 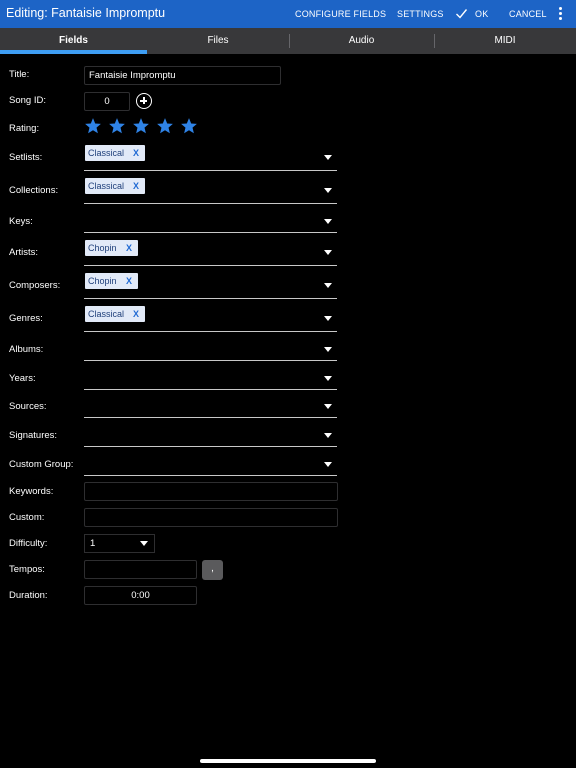 What do you see at coordinates (31, 491) in the screenshot?
I see `keywords-label: Keywords:` at bounding box center [31, 491].